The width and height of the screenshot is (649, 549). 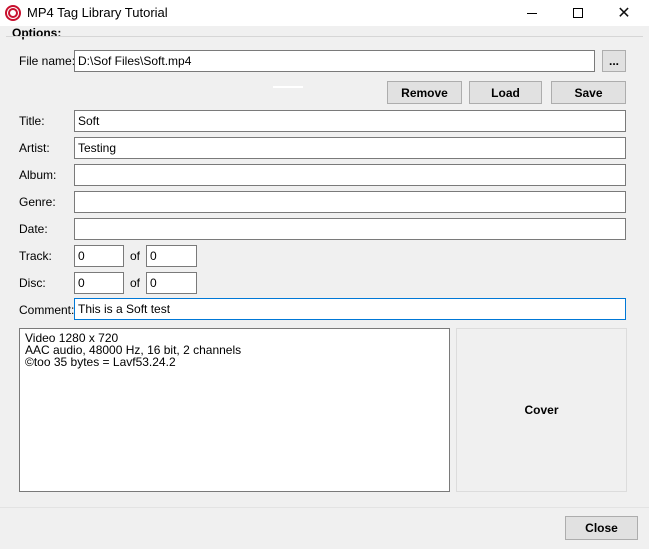 What do you see at coordinates (97, 12) in the screenshot?
I see `window-title: MP4 Tag Library Tutorial` at bounding box center [97, 12].